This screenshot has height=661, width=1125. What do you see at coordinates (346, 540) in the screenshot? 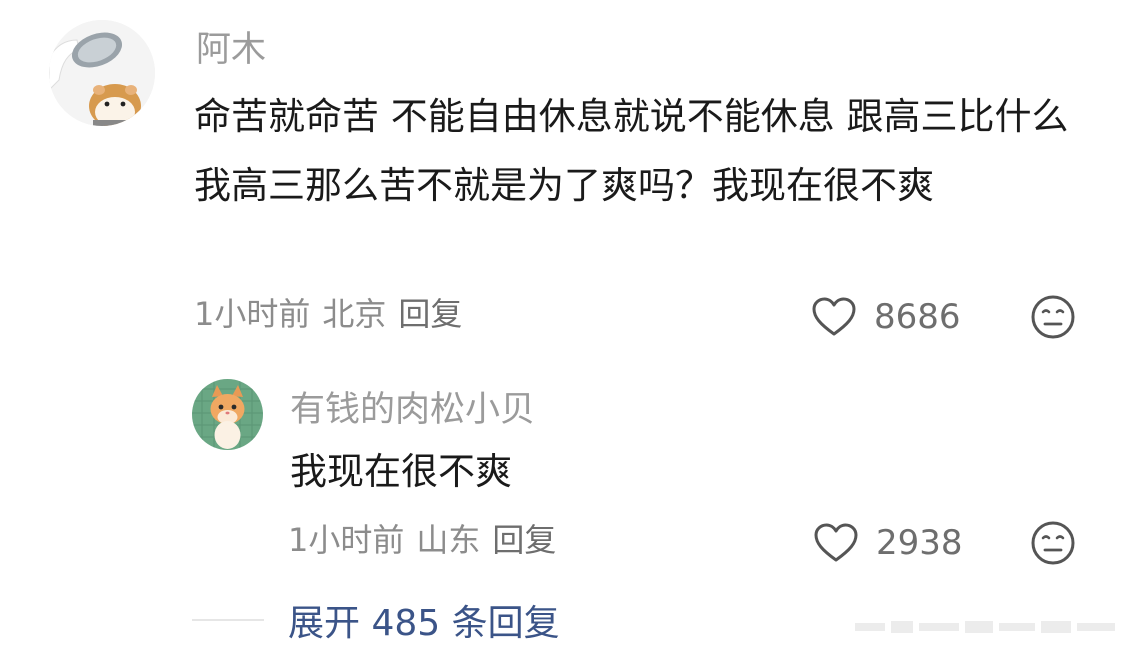
I see `reply-time: 1小时前` at bounding box center [346, 540].